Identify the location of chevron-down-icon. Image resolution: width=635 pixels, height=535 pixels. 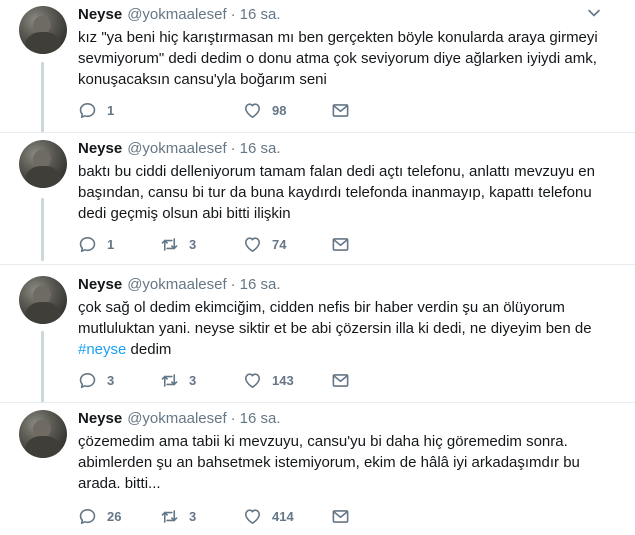
(594, 13).